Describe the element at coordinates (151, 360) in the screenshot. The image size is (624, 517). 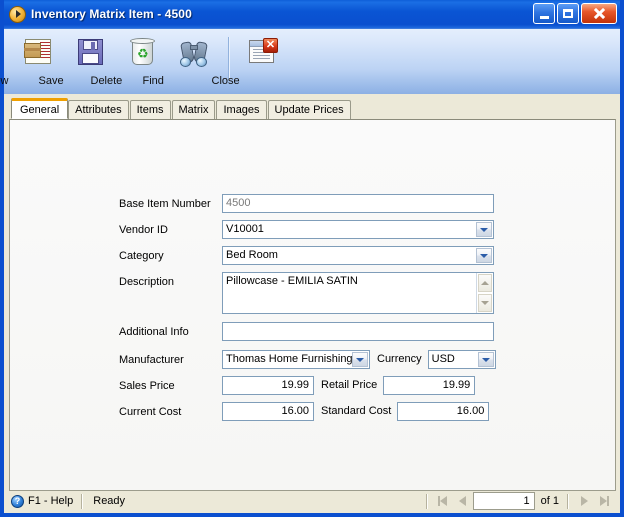
I see `manufacturer-label: Manufacturer` at that location.